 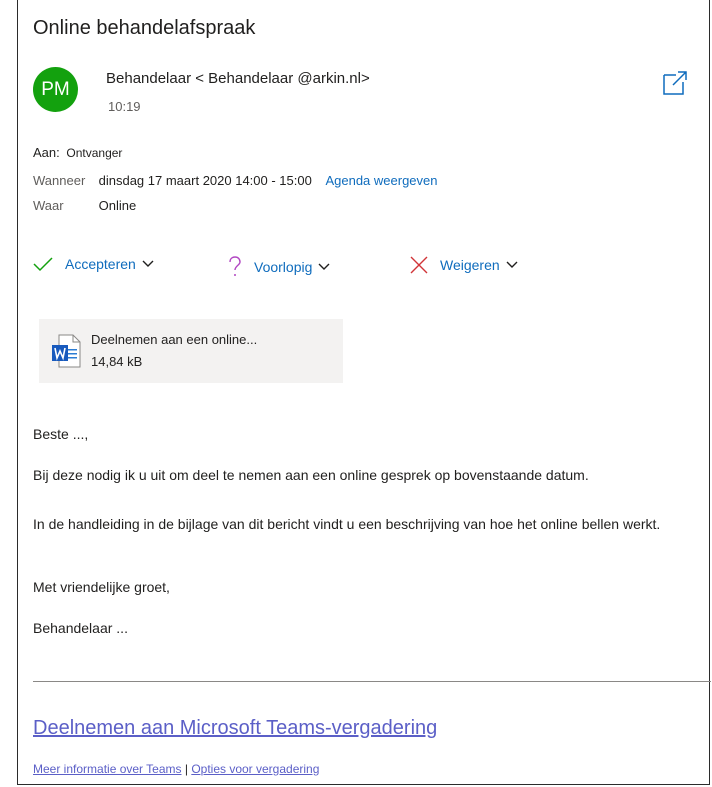 I want to click on word-document-icon, so click(x=66, y=353).